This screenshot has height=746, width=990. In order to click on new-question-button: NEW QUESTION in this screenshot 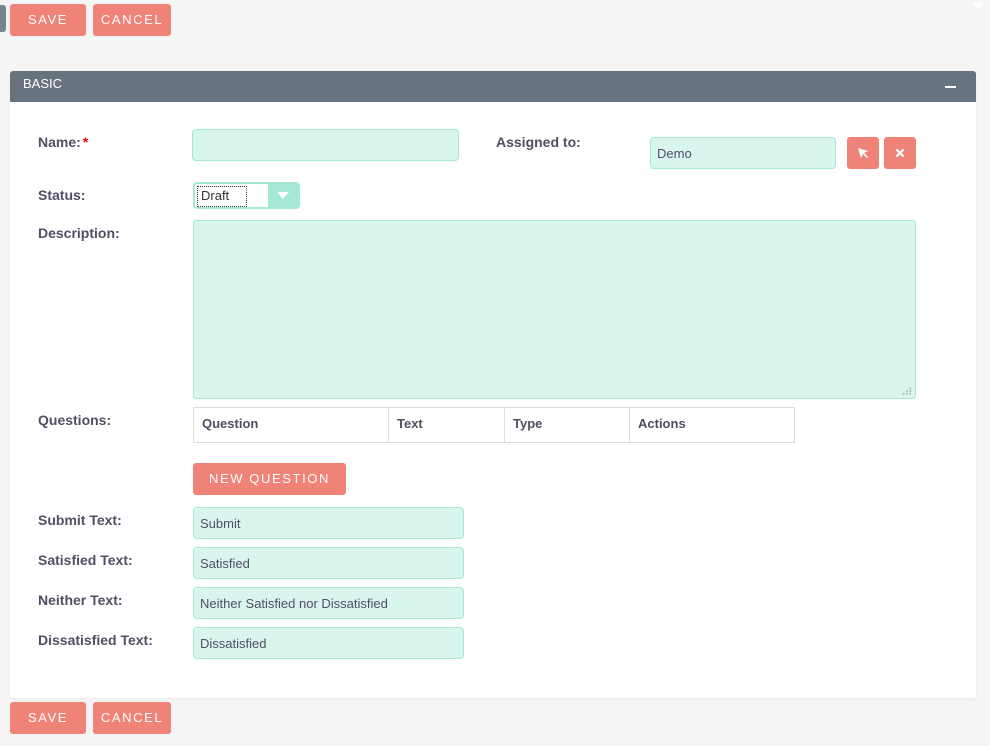, I will do `click(269, 479)`.